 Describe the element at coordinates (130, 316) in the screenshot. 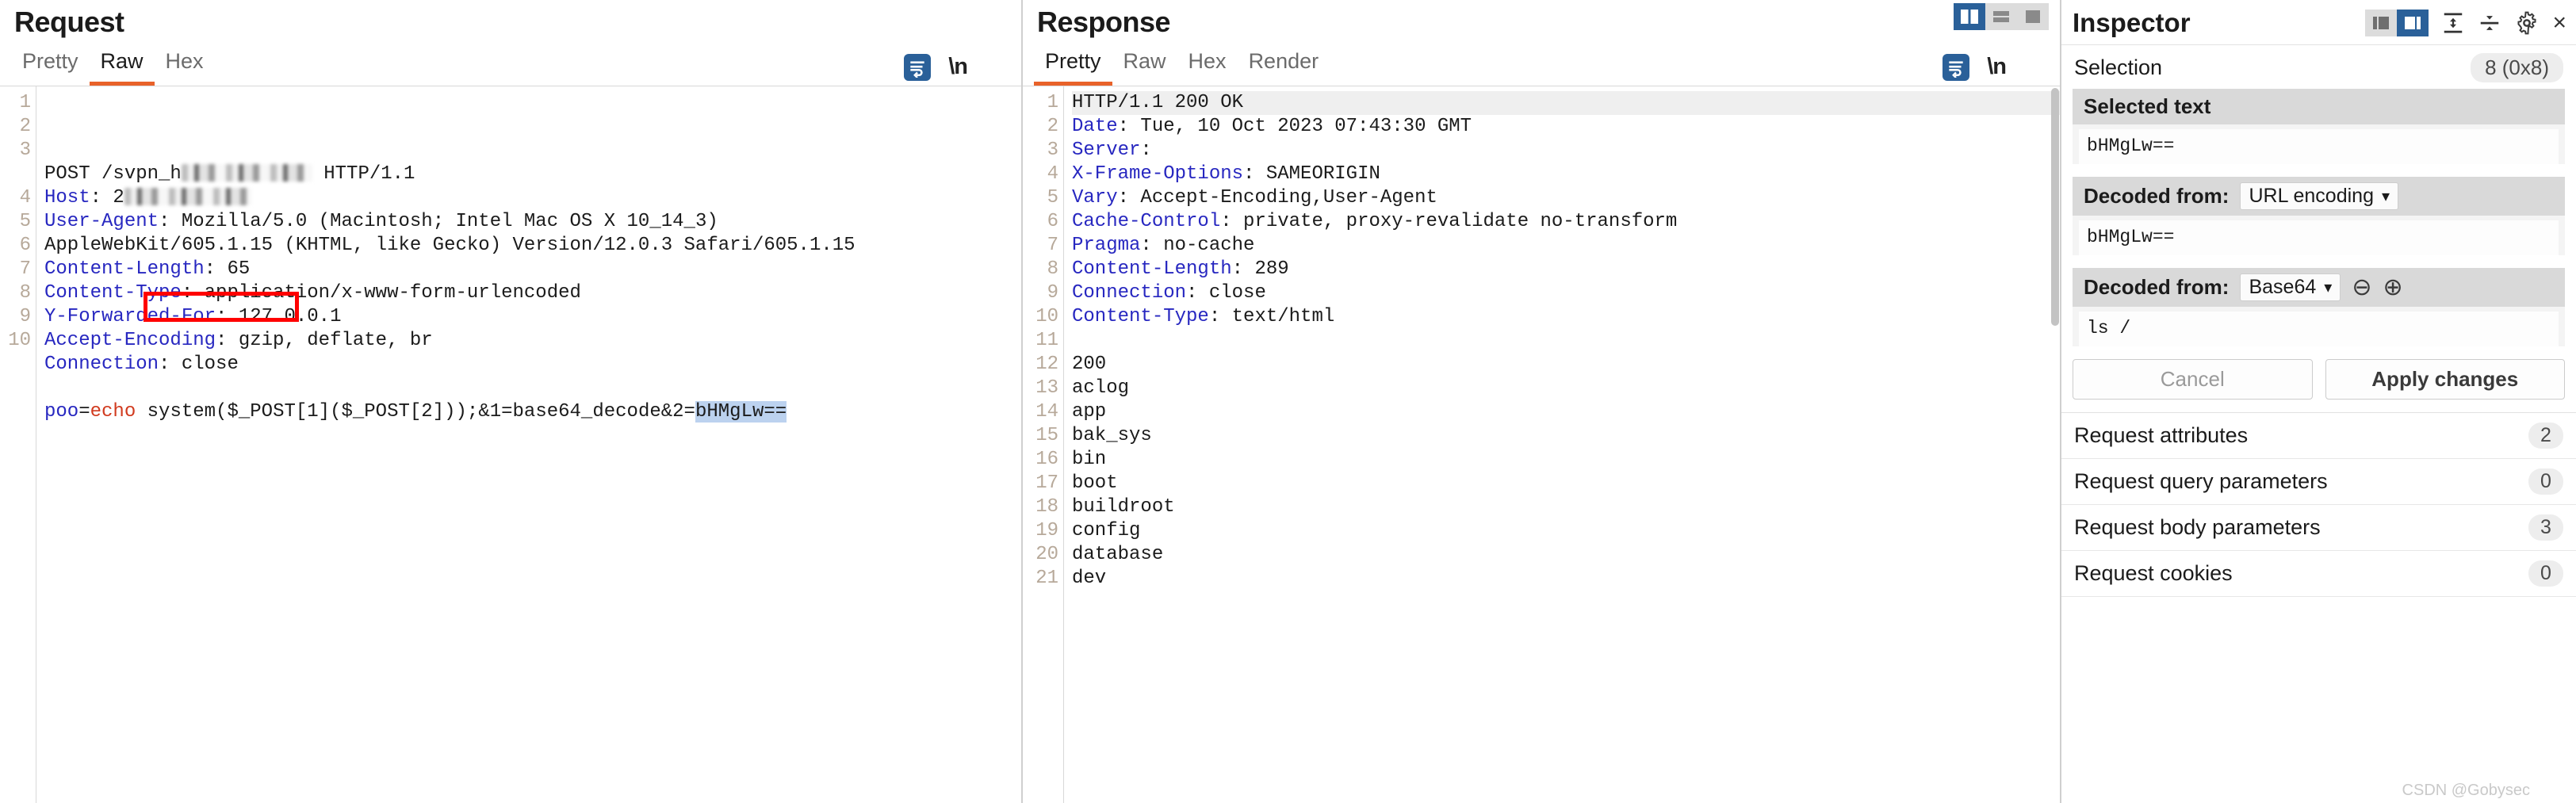

I see `code-span: Y-Forwarded-For` at that location.